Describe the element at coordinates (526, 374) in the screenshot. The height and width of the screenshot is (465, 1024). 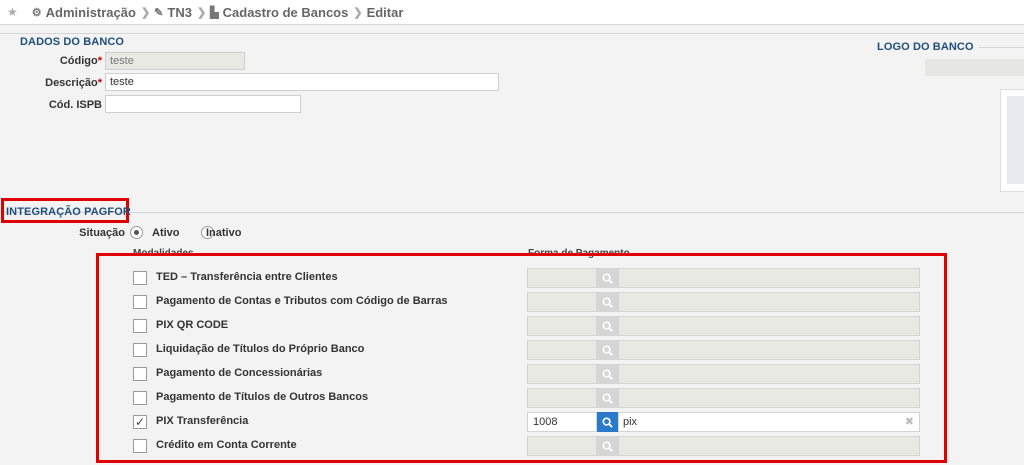
I see `modalidade-row: Pagamento de Concessionárias` at that location.